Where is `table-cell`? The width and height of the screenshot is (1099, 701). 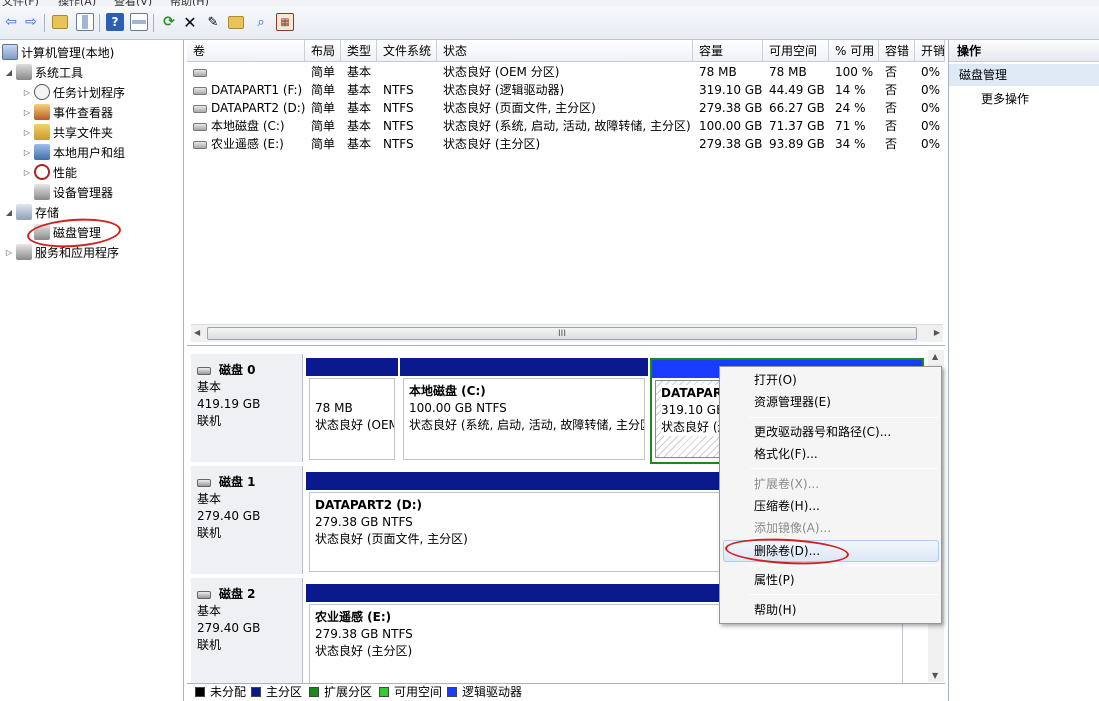 table-cell is located at coordinates (407, 72).